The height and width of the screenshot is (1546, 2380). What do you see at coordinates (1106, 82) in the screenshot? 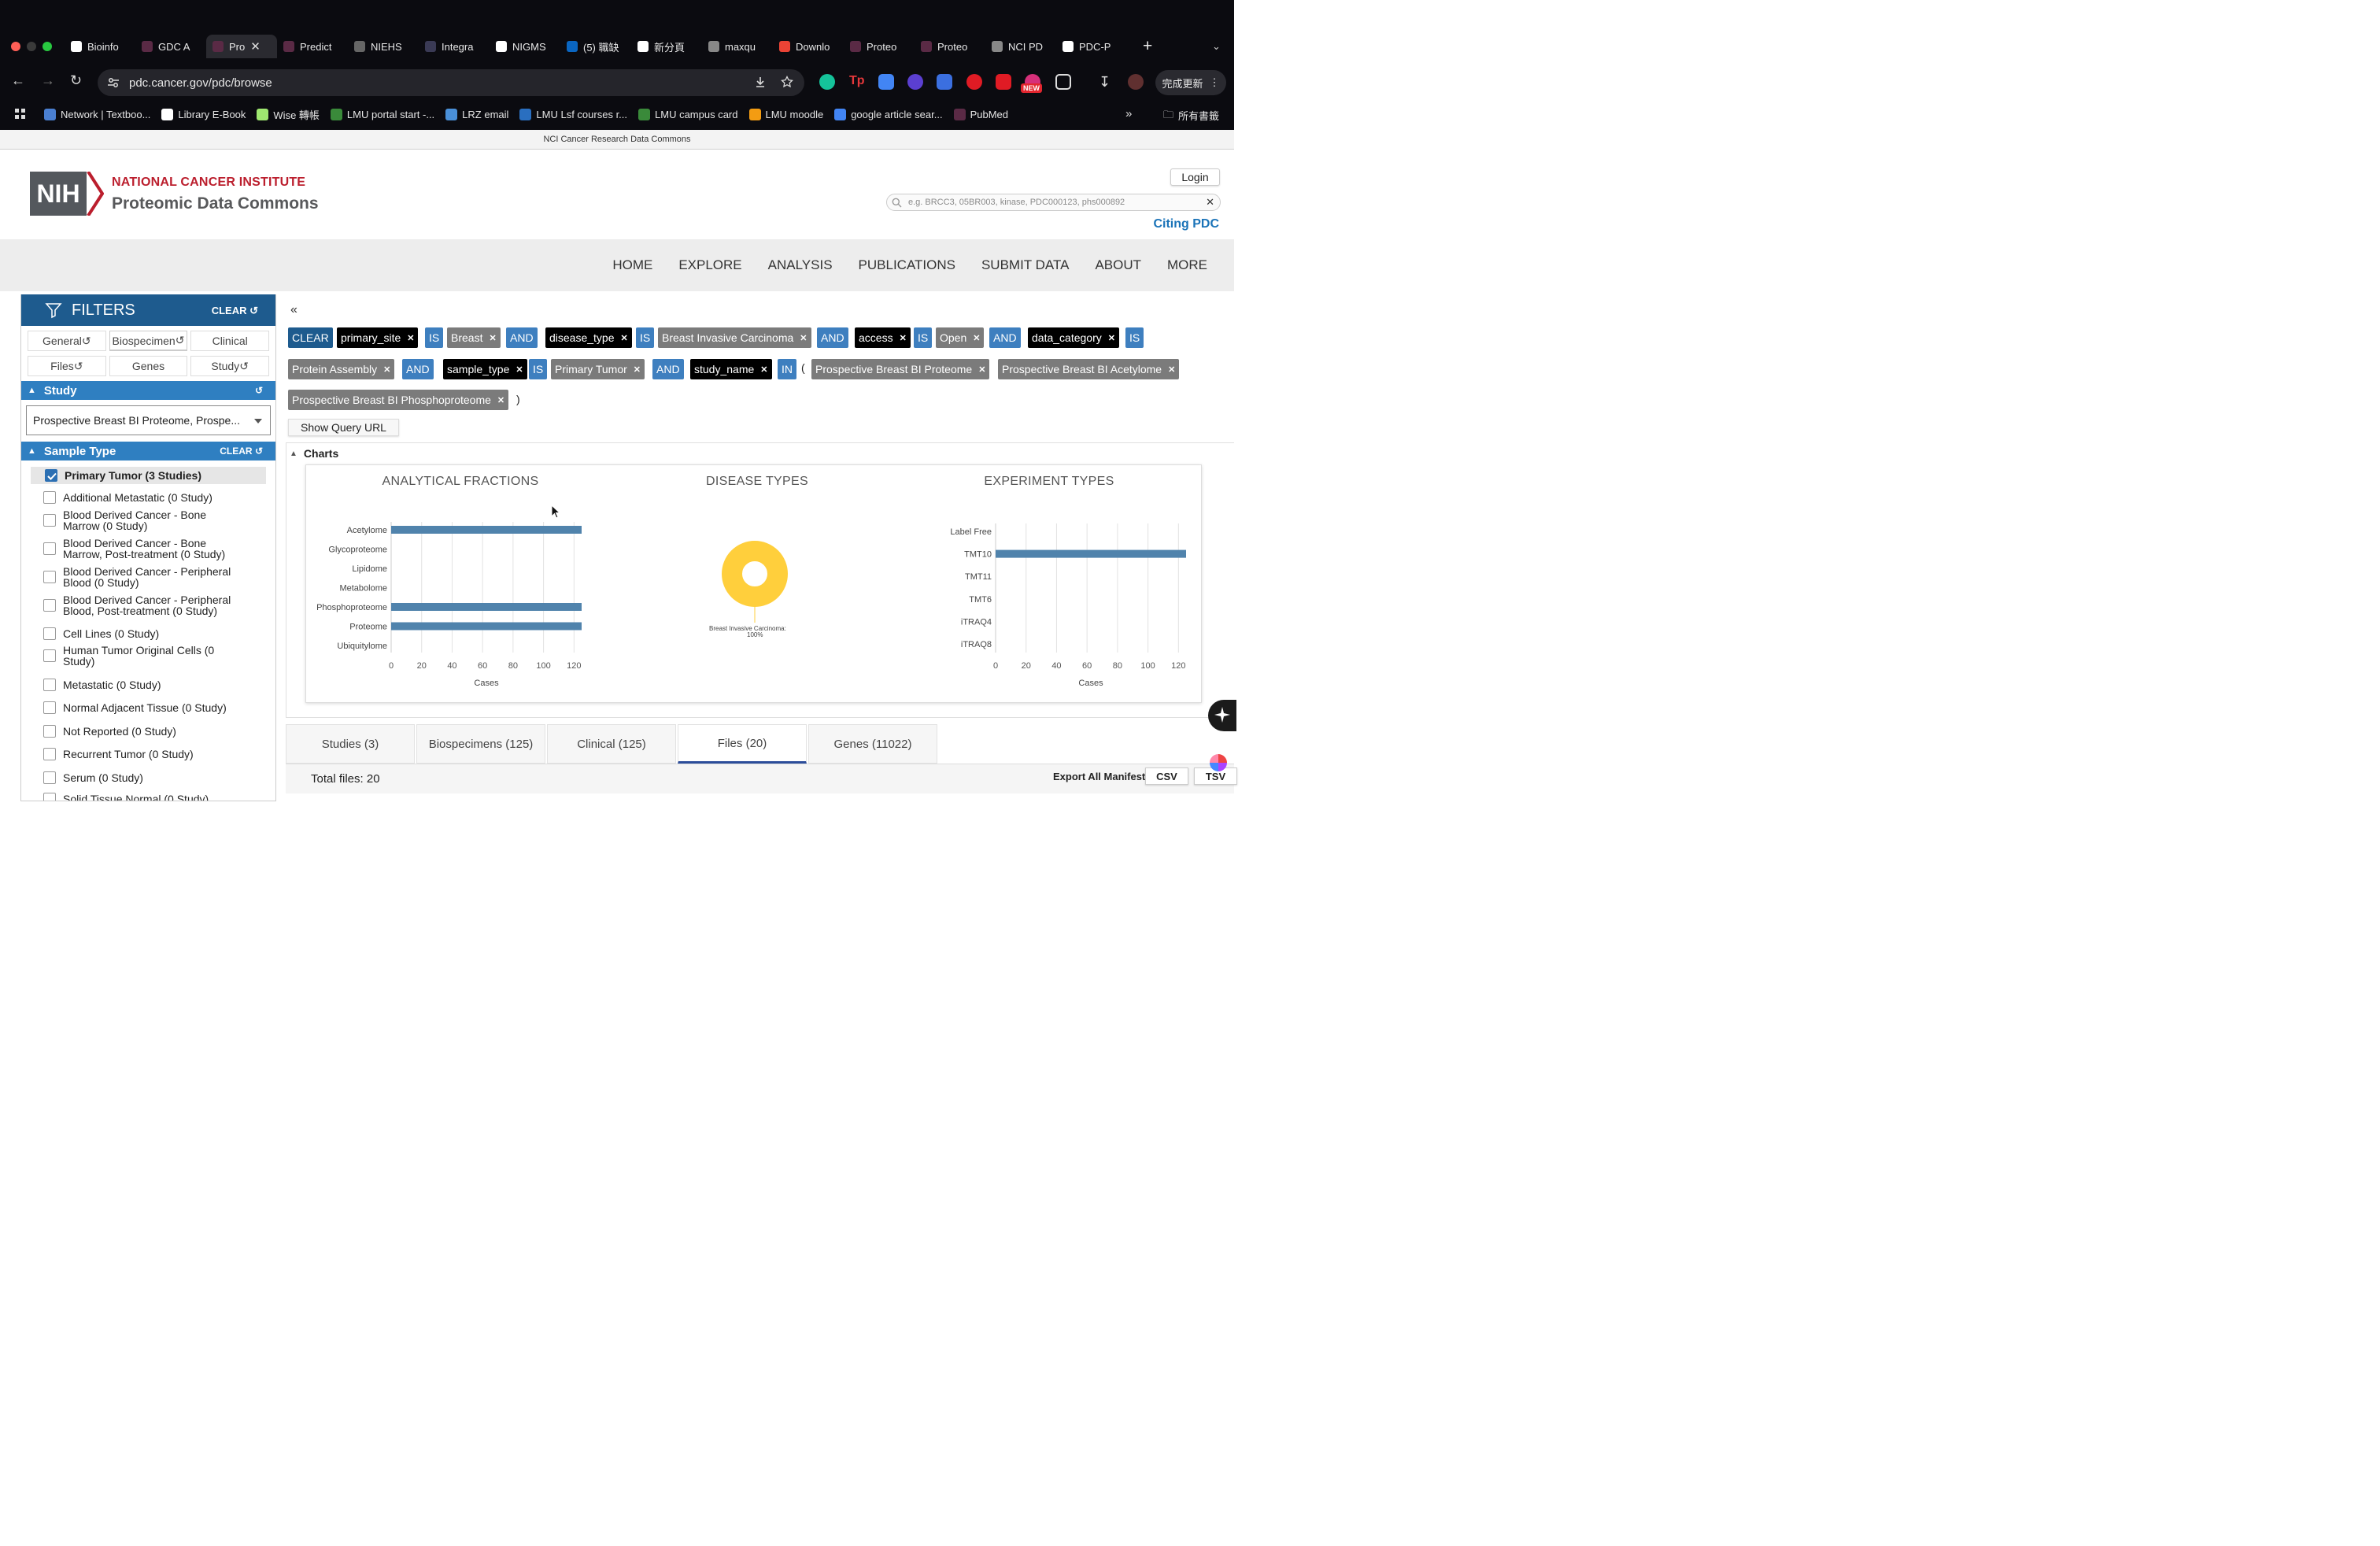
I see `downloads-icon: ↧` at bounding box center [1106, 82].